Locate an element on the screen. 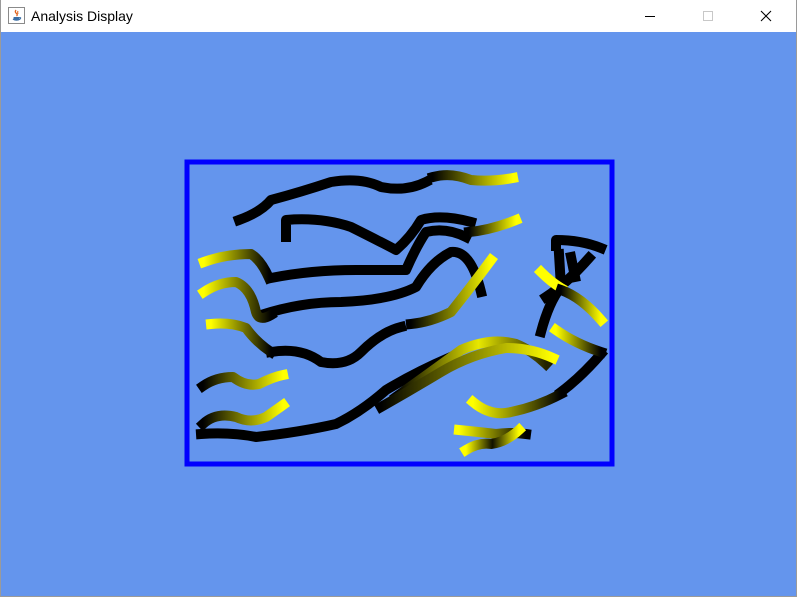  title-bar: Analysis Display is located at coordinates (398, 16).